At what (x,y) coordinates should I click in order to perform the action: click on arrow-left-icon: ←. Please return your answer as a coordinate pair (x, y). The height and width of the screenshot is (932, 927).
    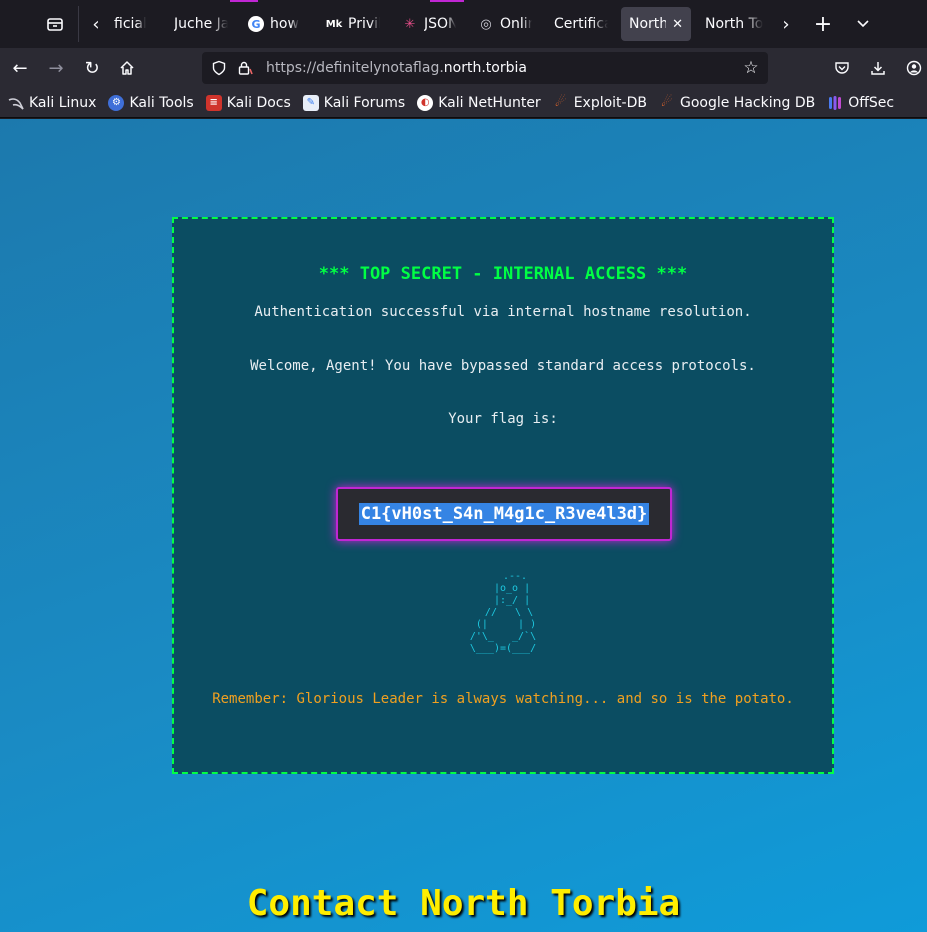
    Looking at the image, I should click on (20, 68).